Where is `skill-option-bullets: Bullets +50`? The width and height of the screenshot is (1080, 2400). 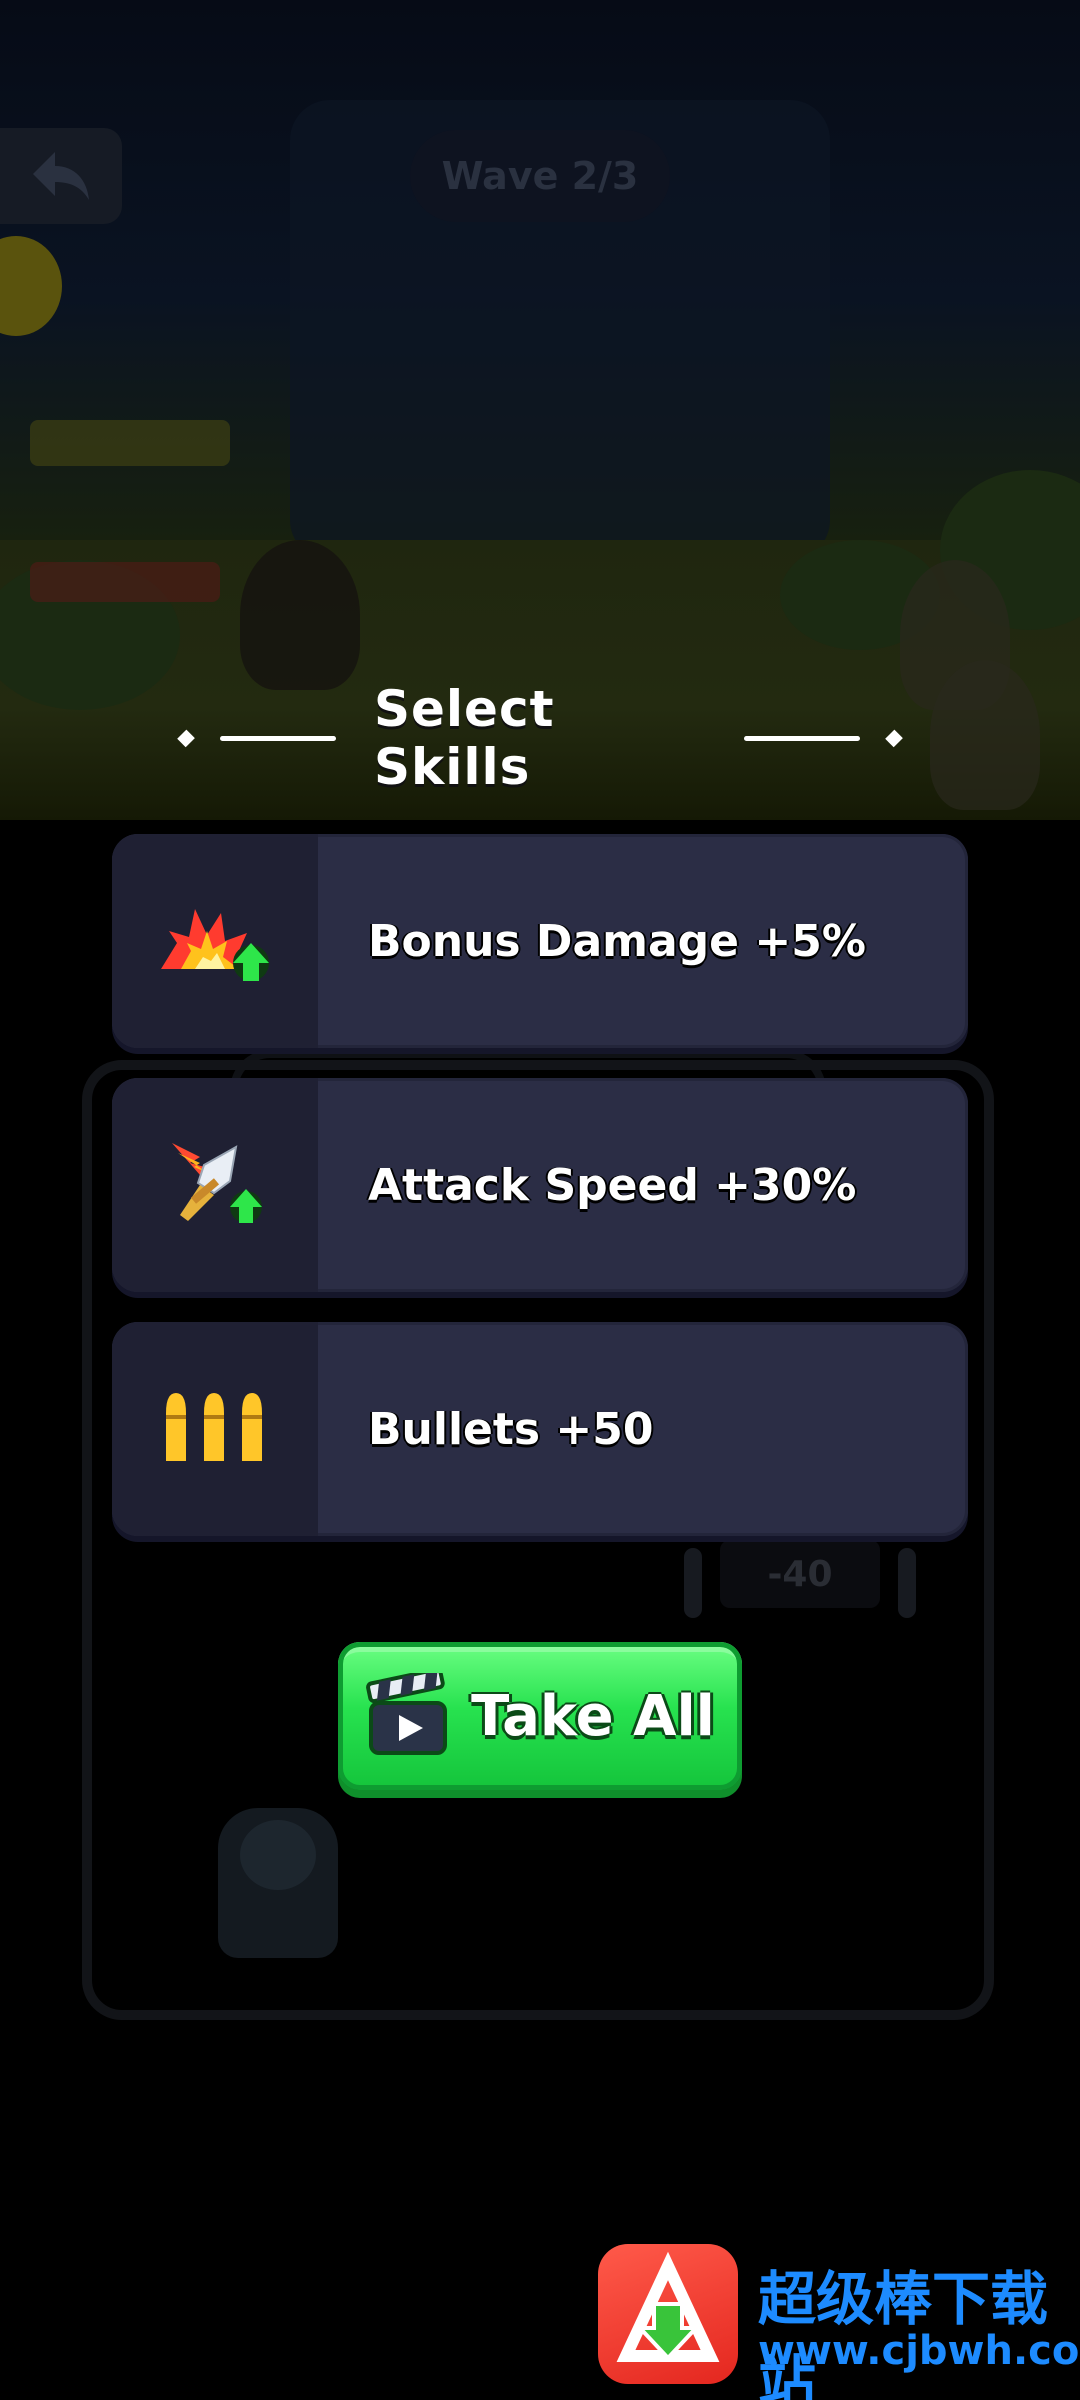 skill-option-bullets: Bullets +50 is located at coordinates (540, 1429).